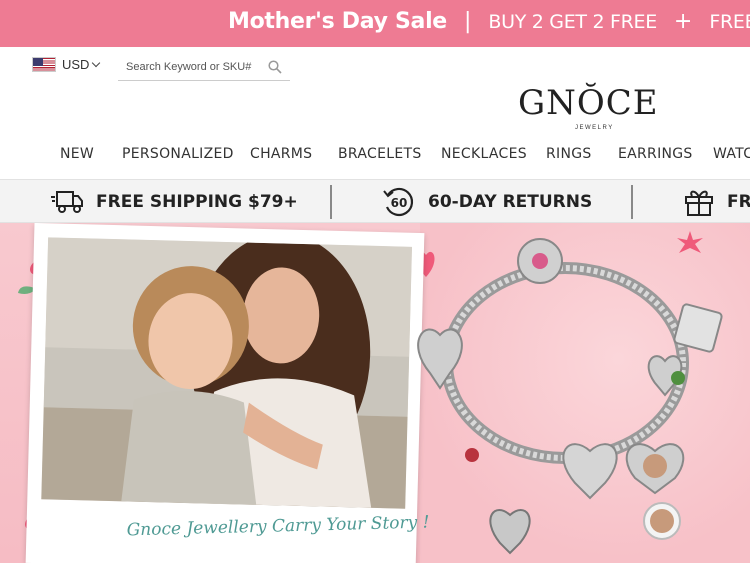 The width and height of the screenshot is (750, 563). Describe the element at coordinates (380, 154) in the screenshot. I see `nav-item-bracelets: BRACELETS` at that location.